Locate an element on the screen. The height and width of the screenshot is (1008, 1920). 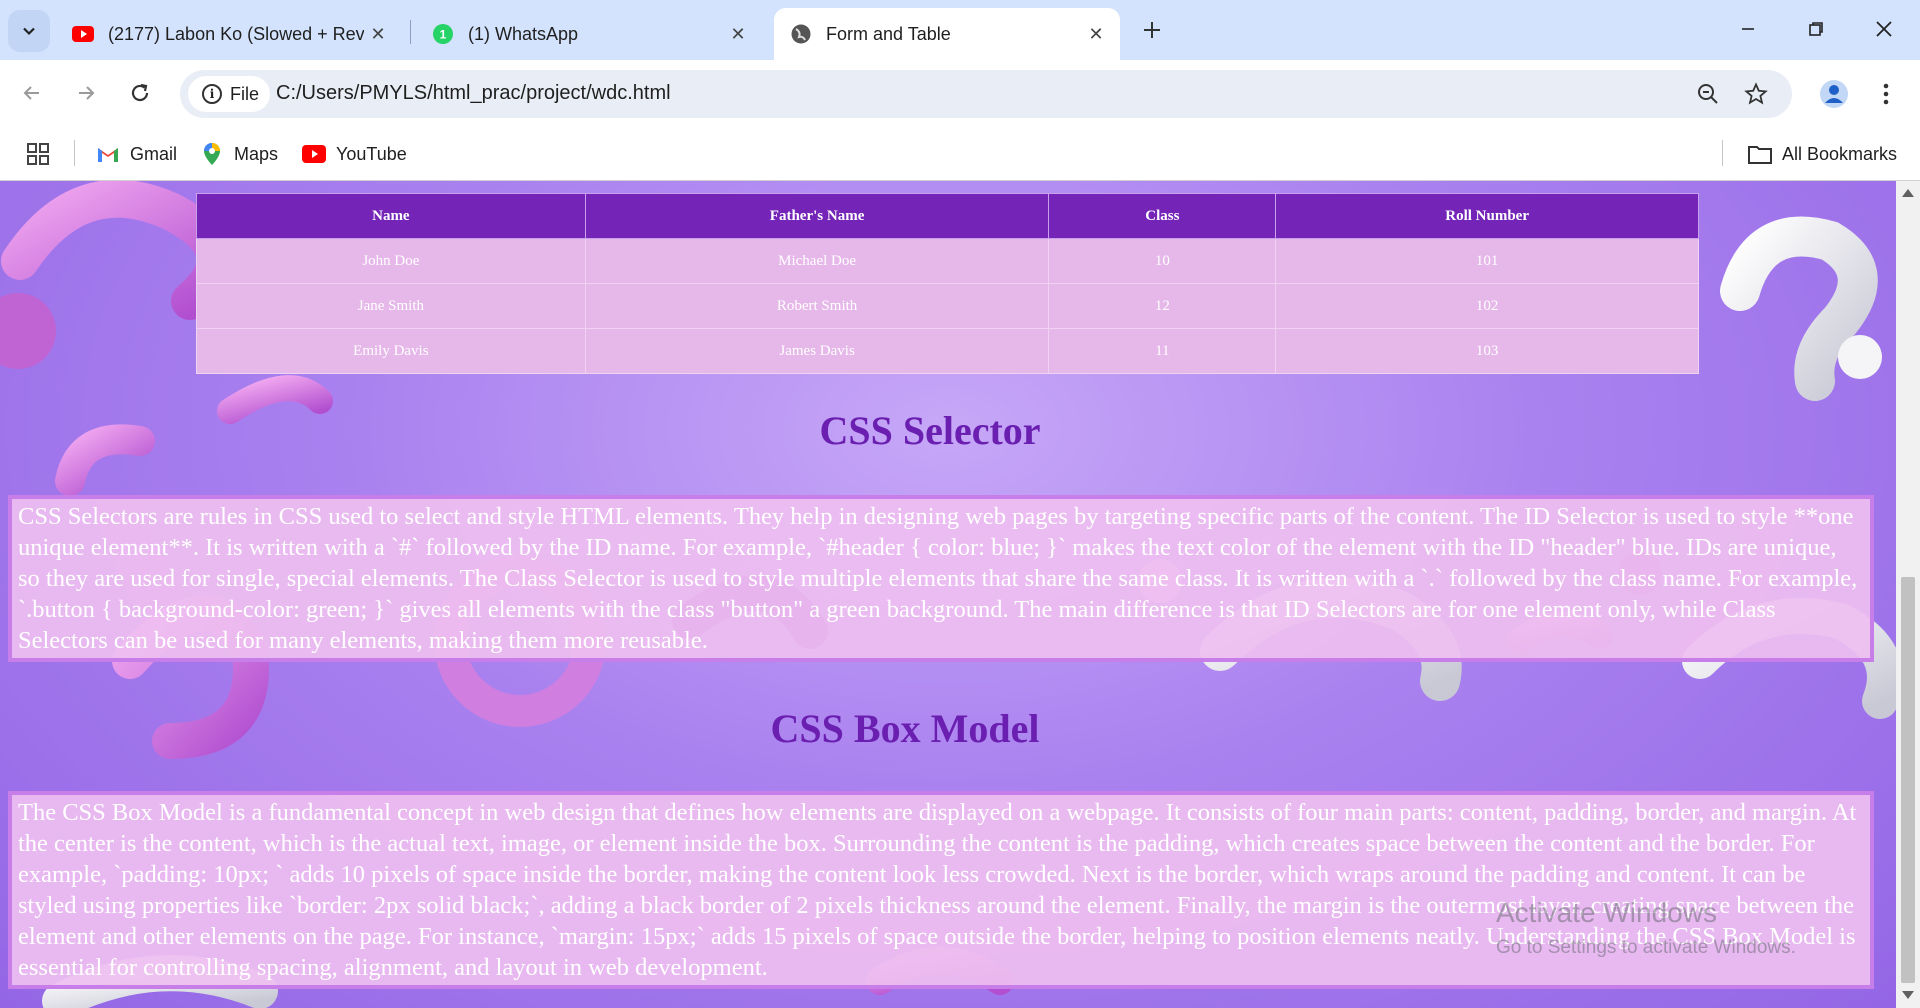
restore-icon is located at coordinates (1816, 29).